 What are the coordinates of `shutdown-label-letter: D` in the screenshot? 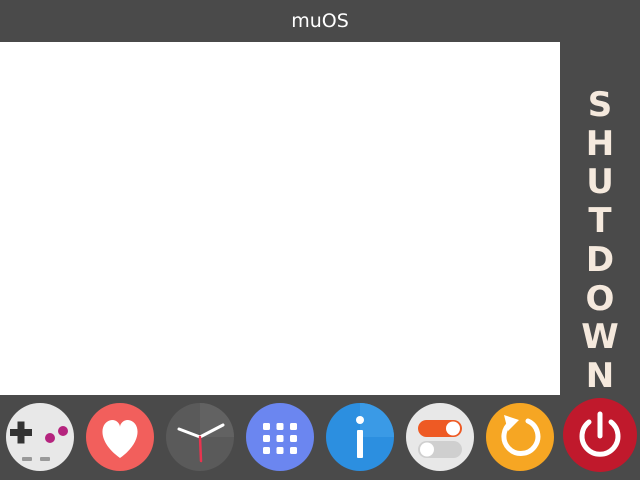 It's located at (600, 259).